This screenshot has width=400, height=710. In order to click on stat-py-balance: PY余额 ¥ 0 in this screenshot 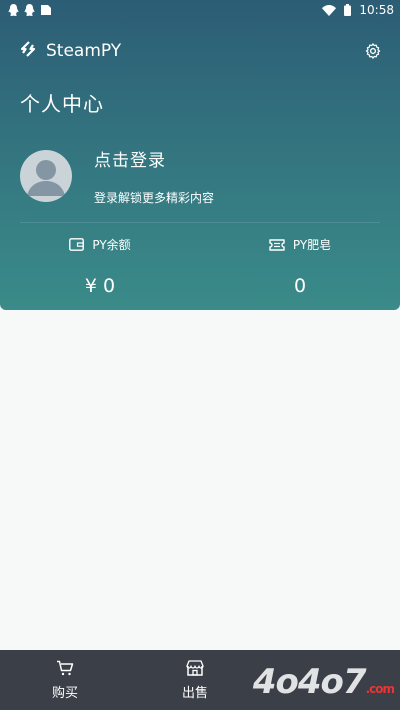, I will do `click(100, 266)`.